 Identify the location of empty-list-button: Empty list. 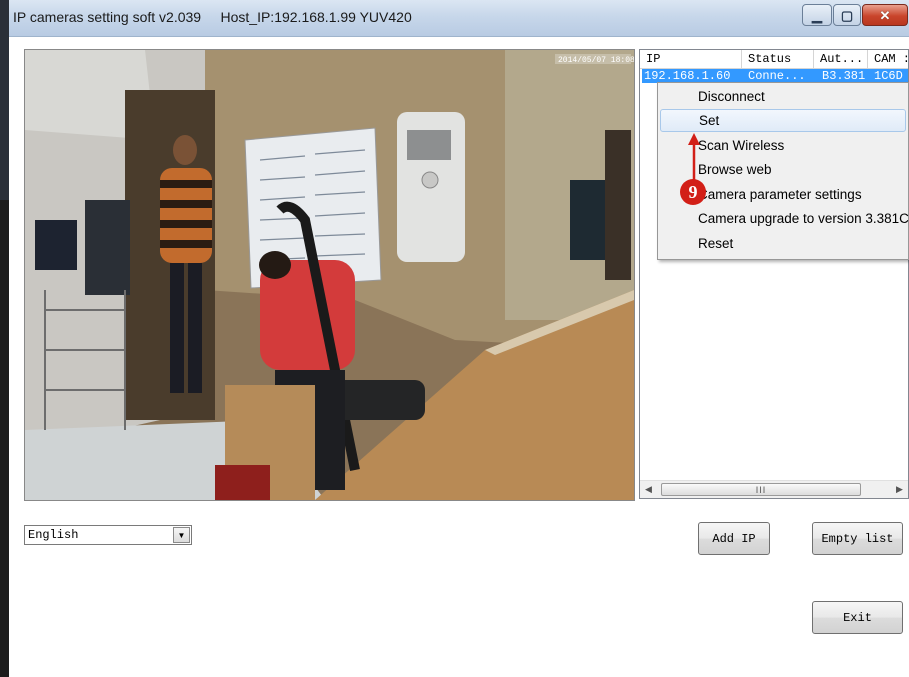
(857, 538).